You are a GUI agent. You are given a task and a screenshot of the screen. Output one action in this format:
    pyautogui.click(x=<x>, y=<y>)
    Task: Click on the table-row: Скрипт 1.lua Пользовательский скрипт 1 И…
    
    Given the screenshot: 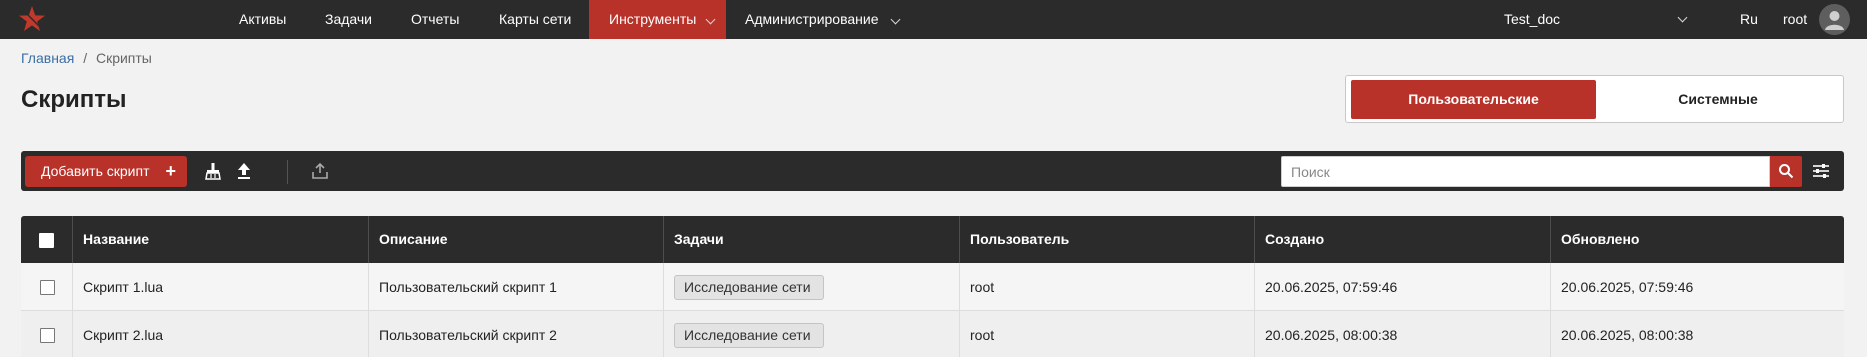 What is the action you would take?
    pyautogui.click(x=932, y=287)
    